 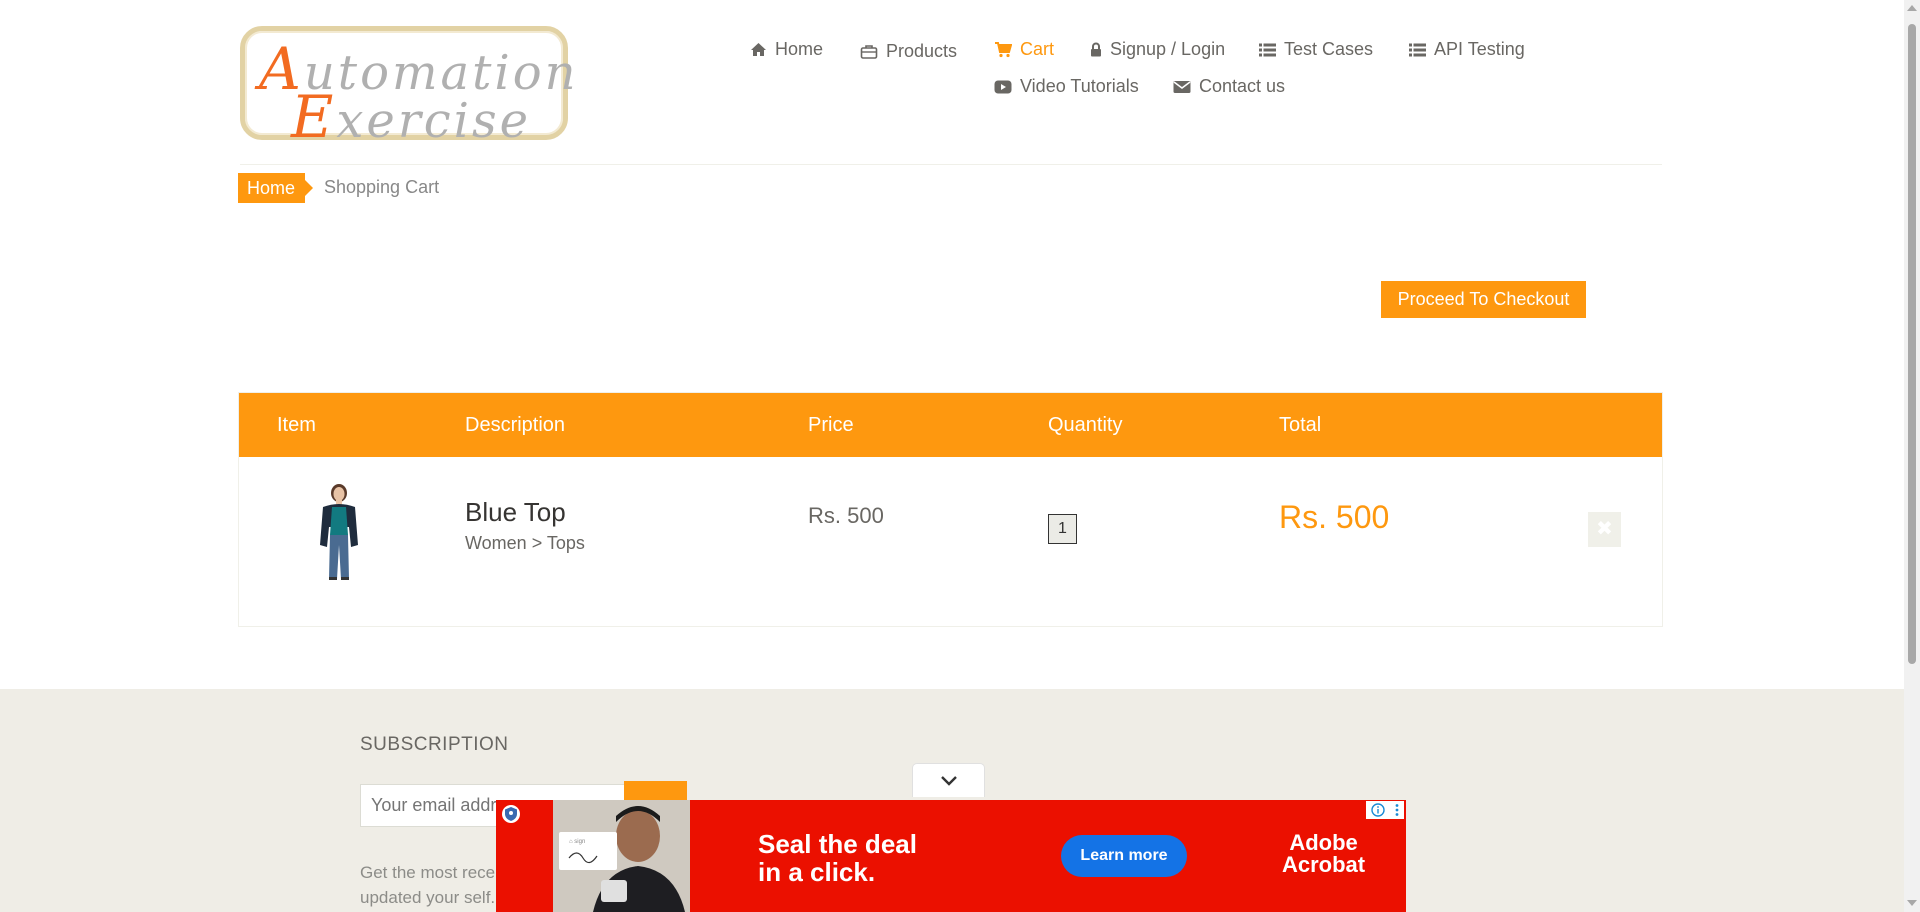 I want to click on nav-api-testing-label: API Testing, so click(x=1479, y=49).